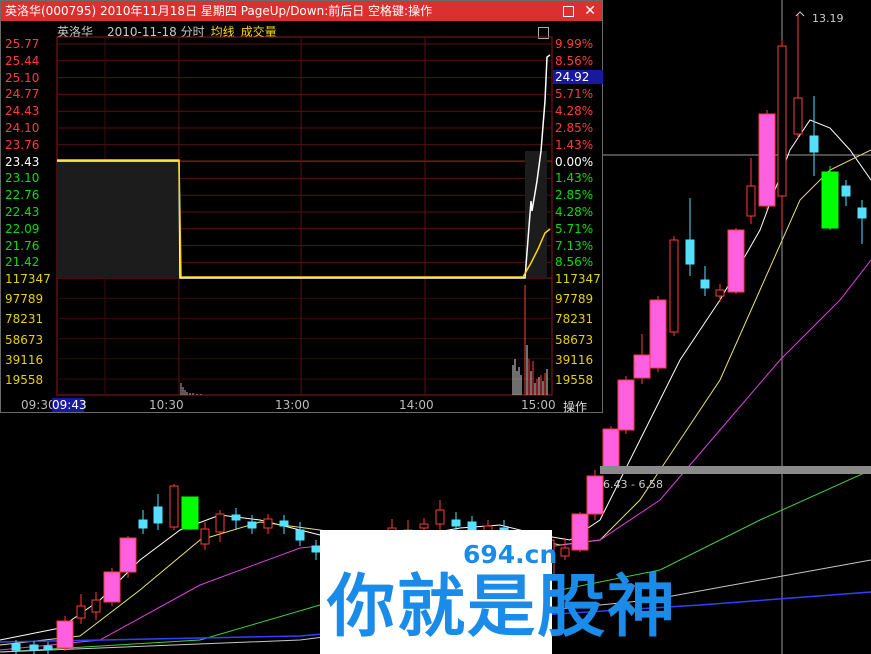 This screenshot has width=871, height=654. What do you see at coordinates (166, 405) in the screenshot?
I see `time-tick-label: 10:30` at bounding box center [166, 405].